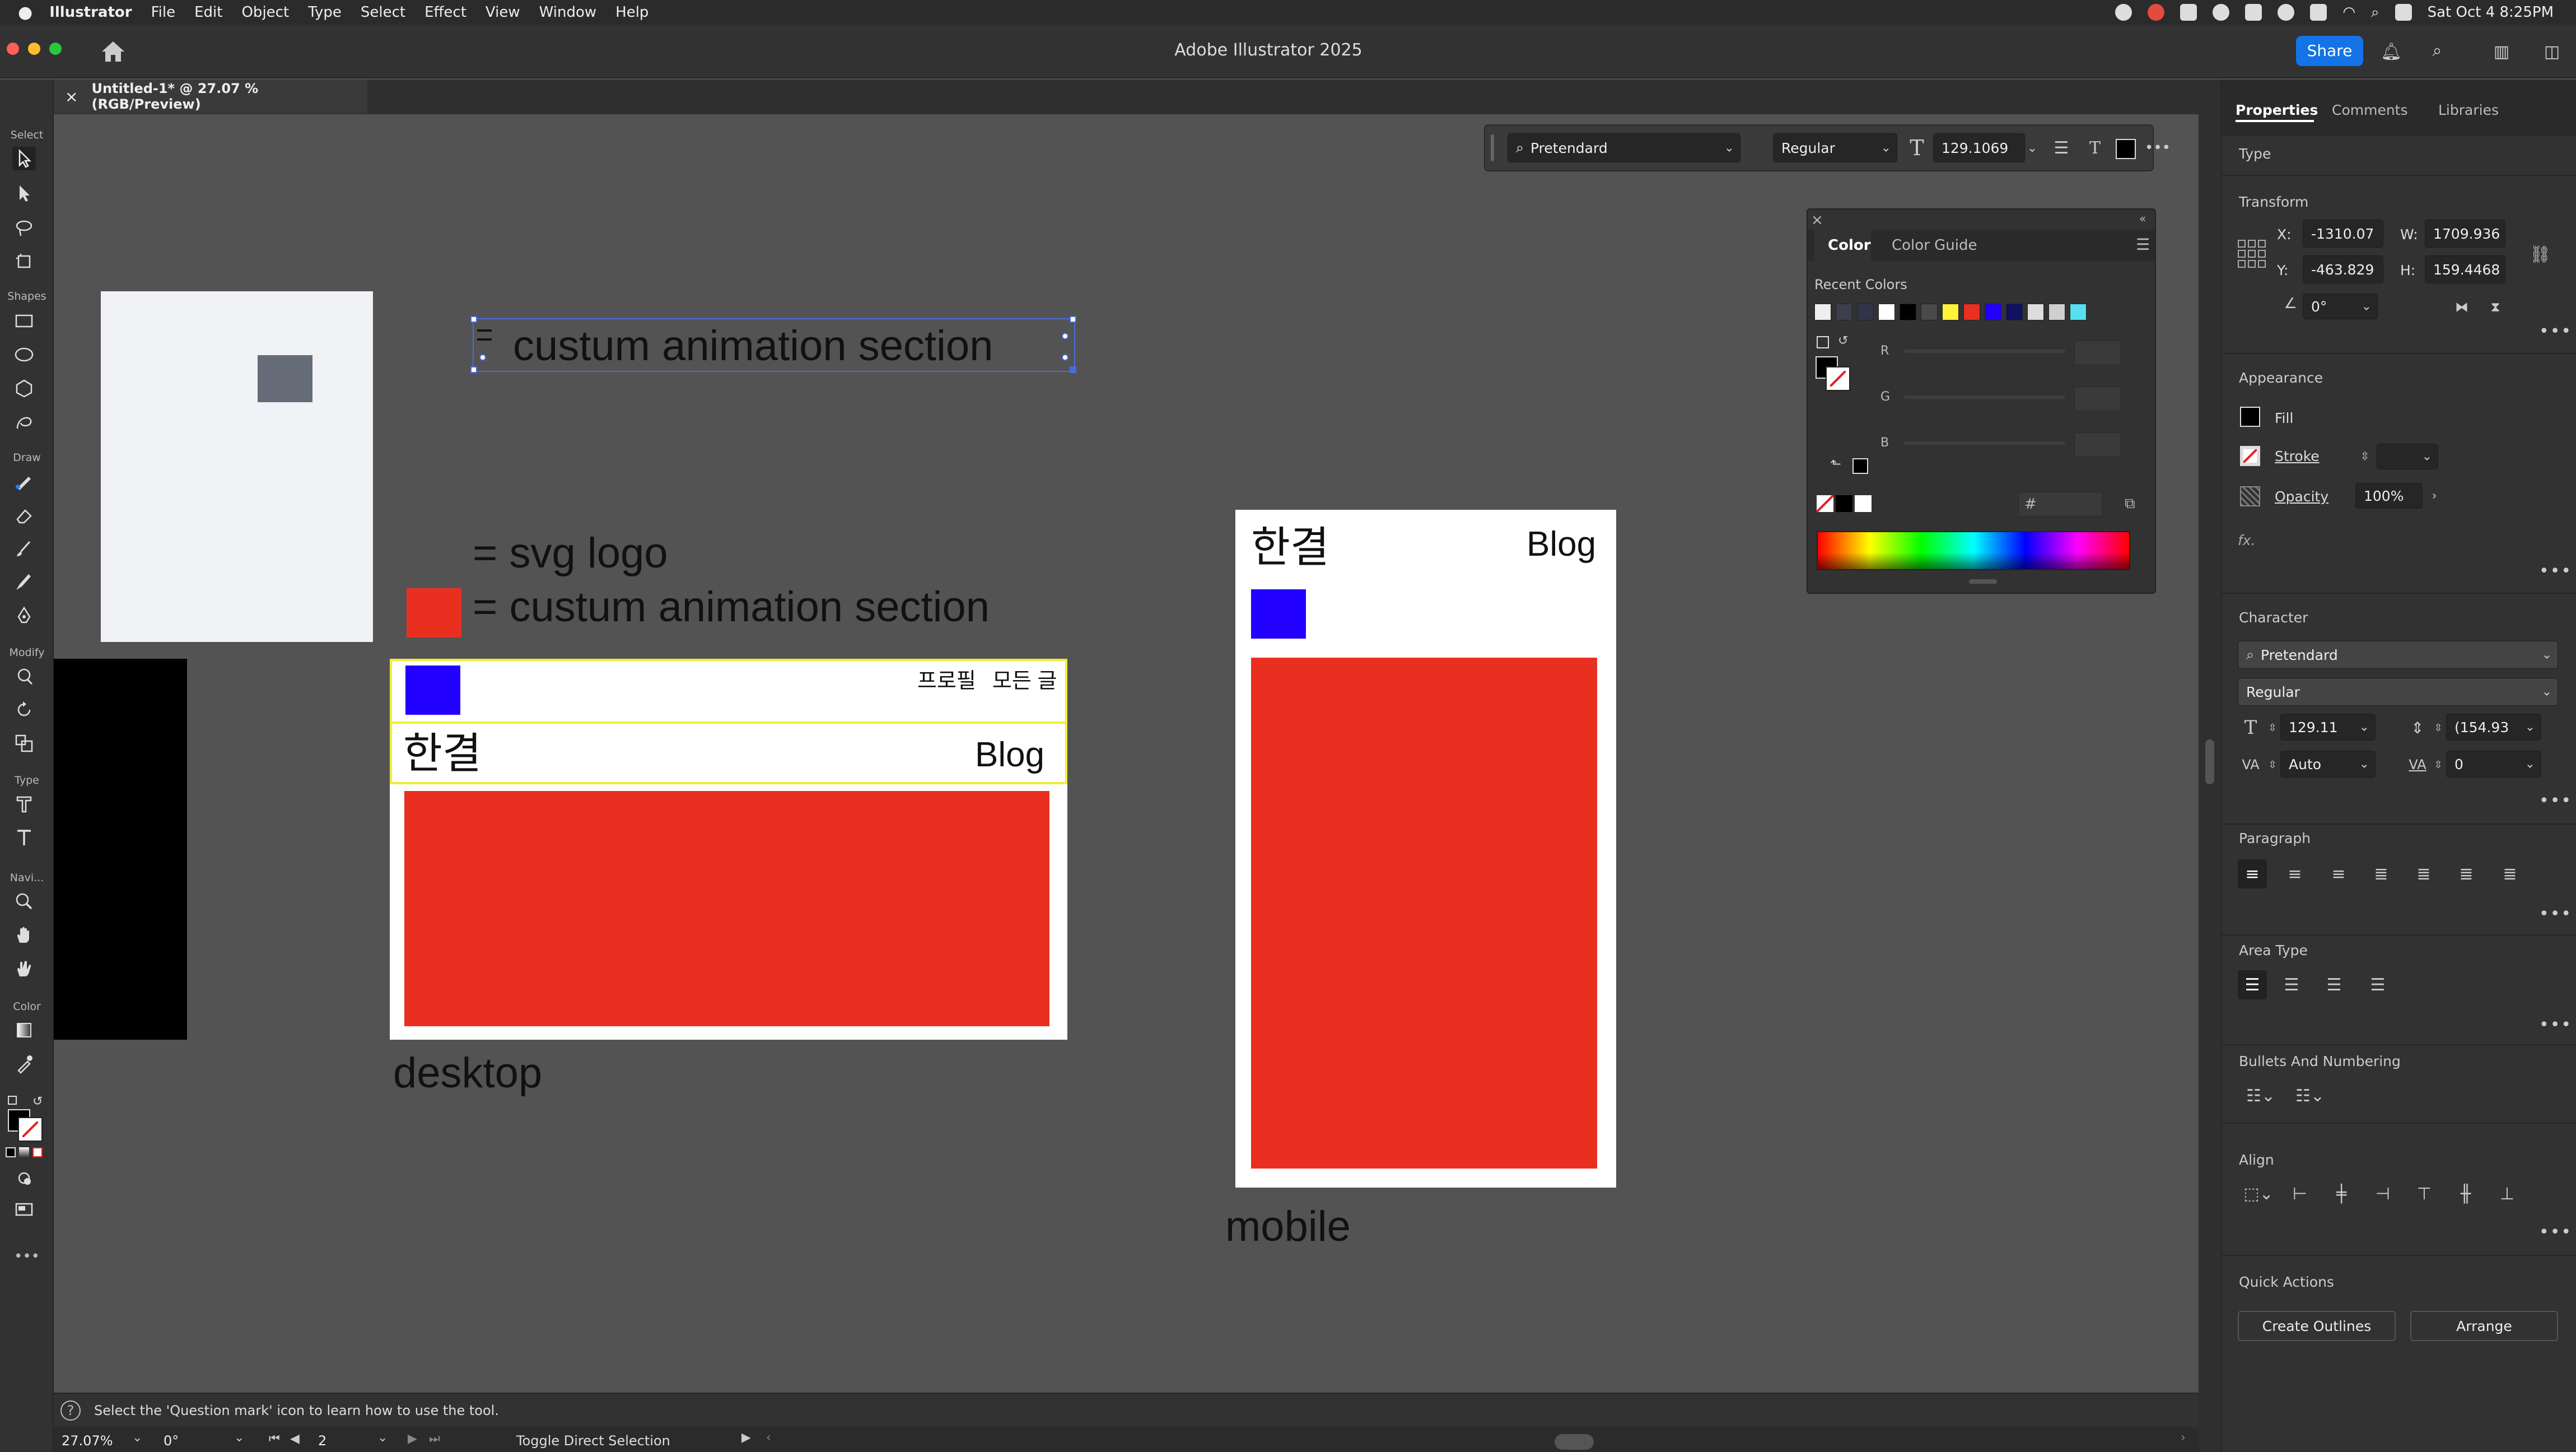 The height and width of the screenshot is (1452, 2576). Describe the element at coordinates (2556, 571) in the screenshot. I see `appearance-more-button: •••` at that location.